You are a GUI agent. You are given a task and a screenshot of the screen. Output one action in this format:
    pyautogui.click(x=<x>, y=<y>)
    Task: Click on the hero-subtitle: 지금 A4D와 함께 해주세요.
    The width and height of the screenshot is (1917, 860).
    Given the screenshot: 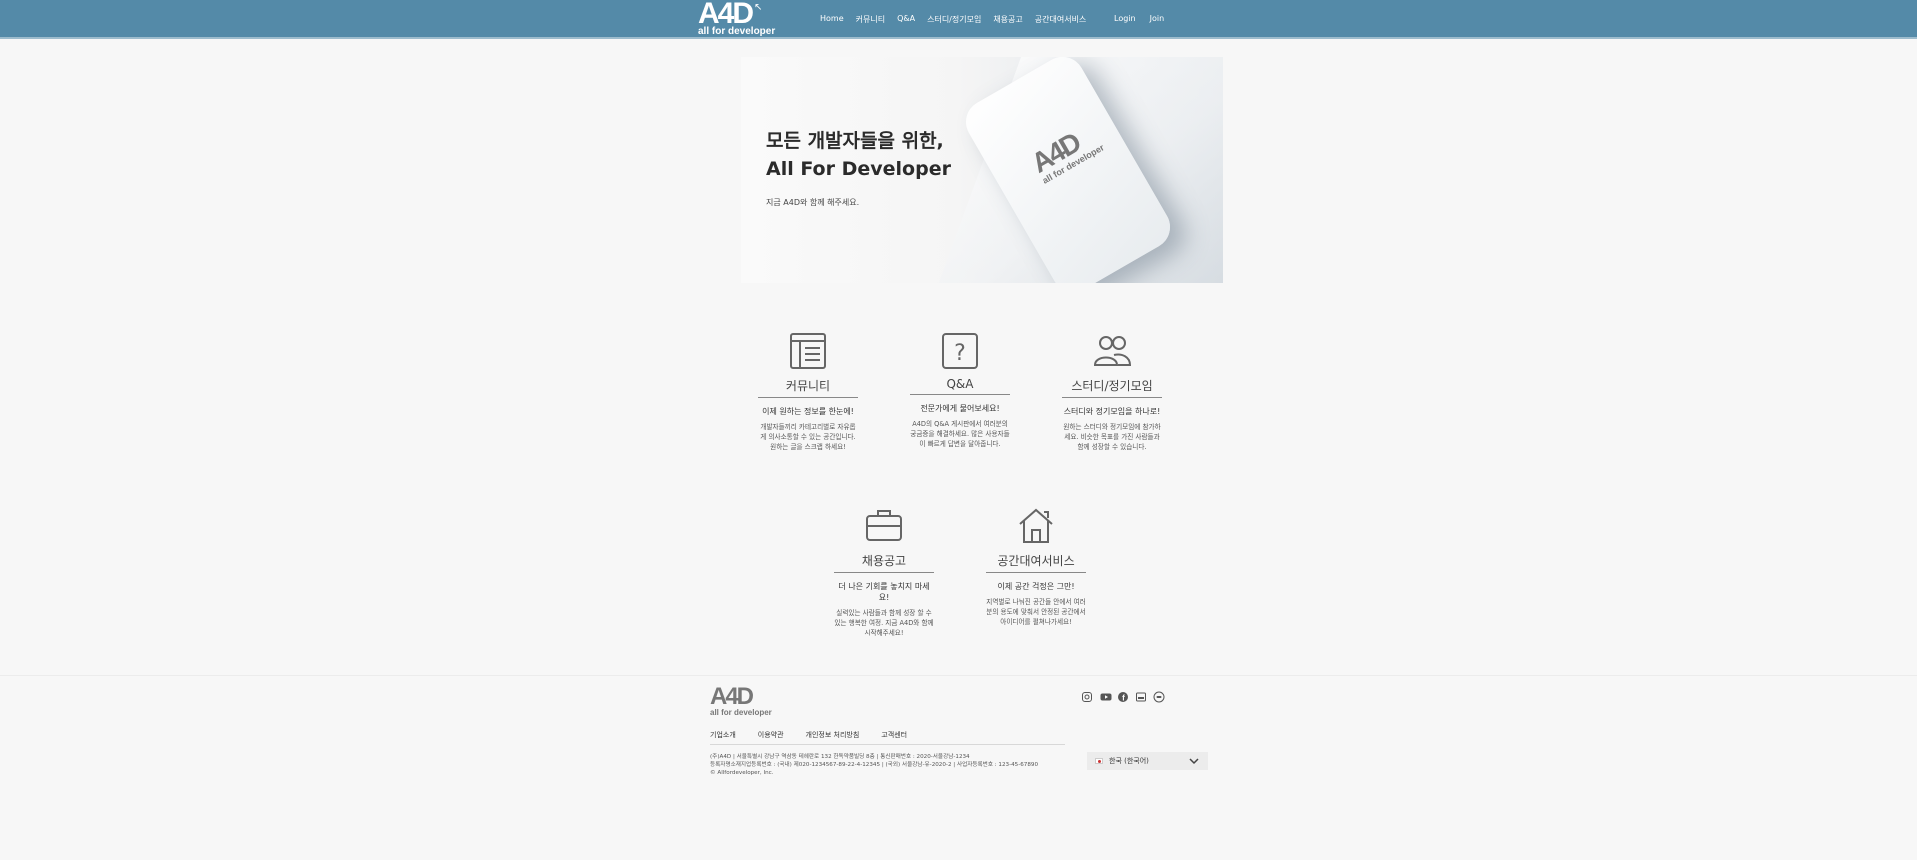 What is the action you would take?
    pyautogui.click(x=813, y=202)
    